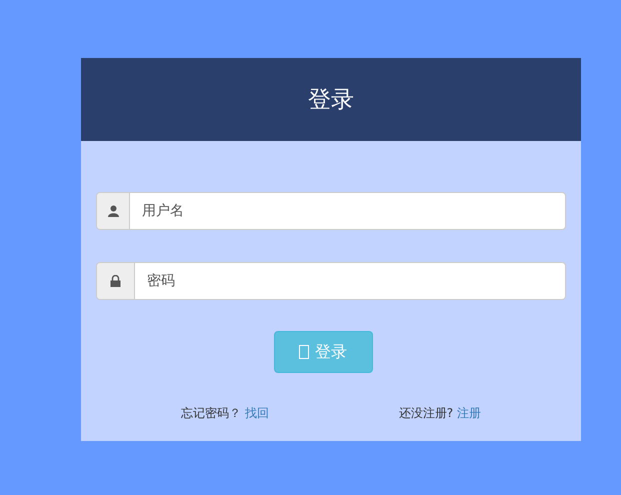 The height and width of the screenshot is (495, 621). What do you see at coordinates (426, 413) in the screenshot?
I see `register-prompt-text: 还没注册?` at bounding box center [426, 413].